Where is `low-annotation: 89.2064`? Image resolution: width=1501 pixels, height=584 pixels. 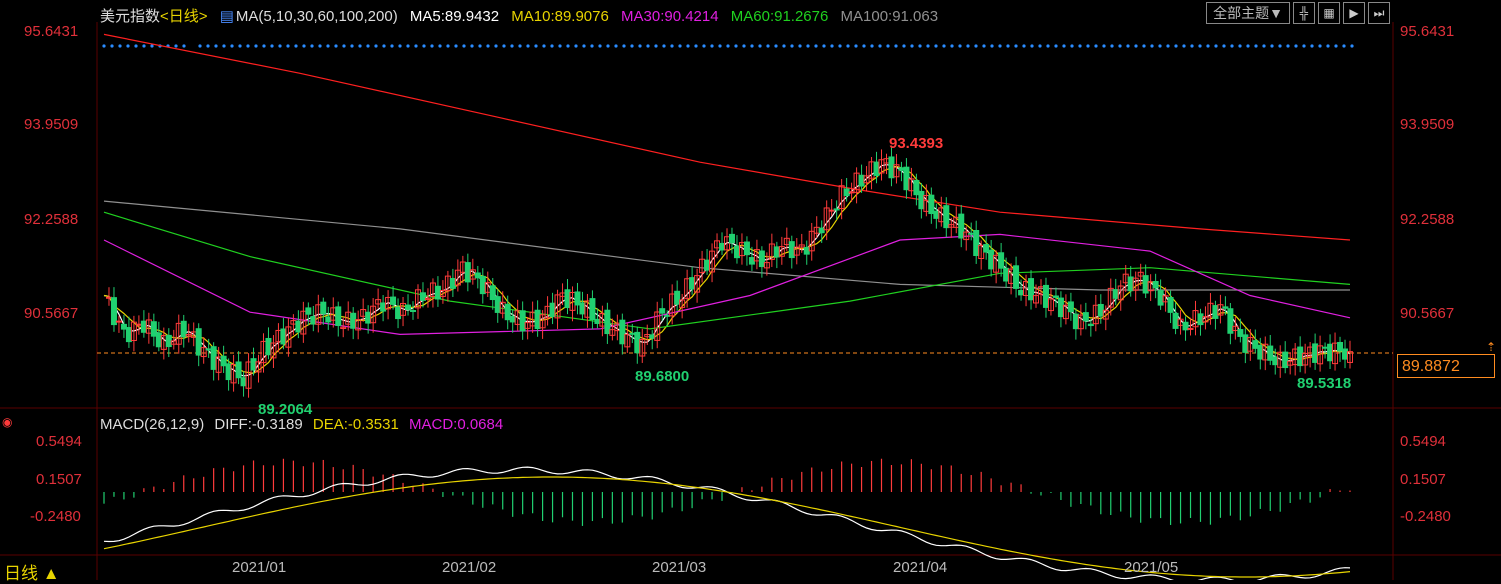 low-annotation: 89.2064 is located at coordinates (285, 409).